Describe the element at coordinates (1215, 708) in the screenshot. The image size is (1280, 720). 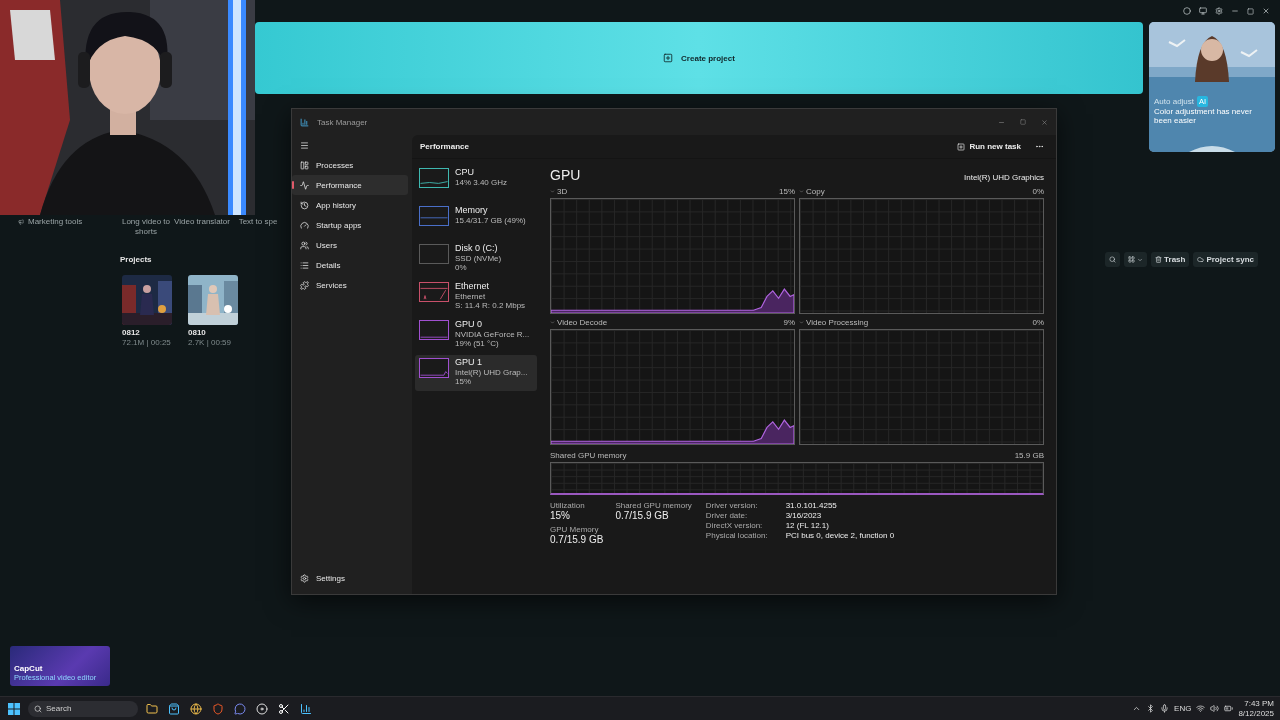
I see `volume-icon` at that location.